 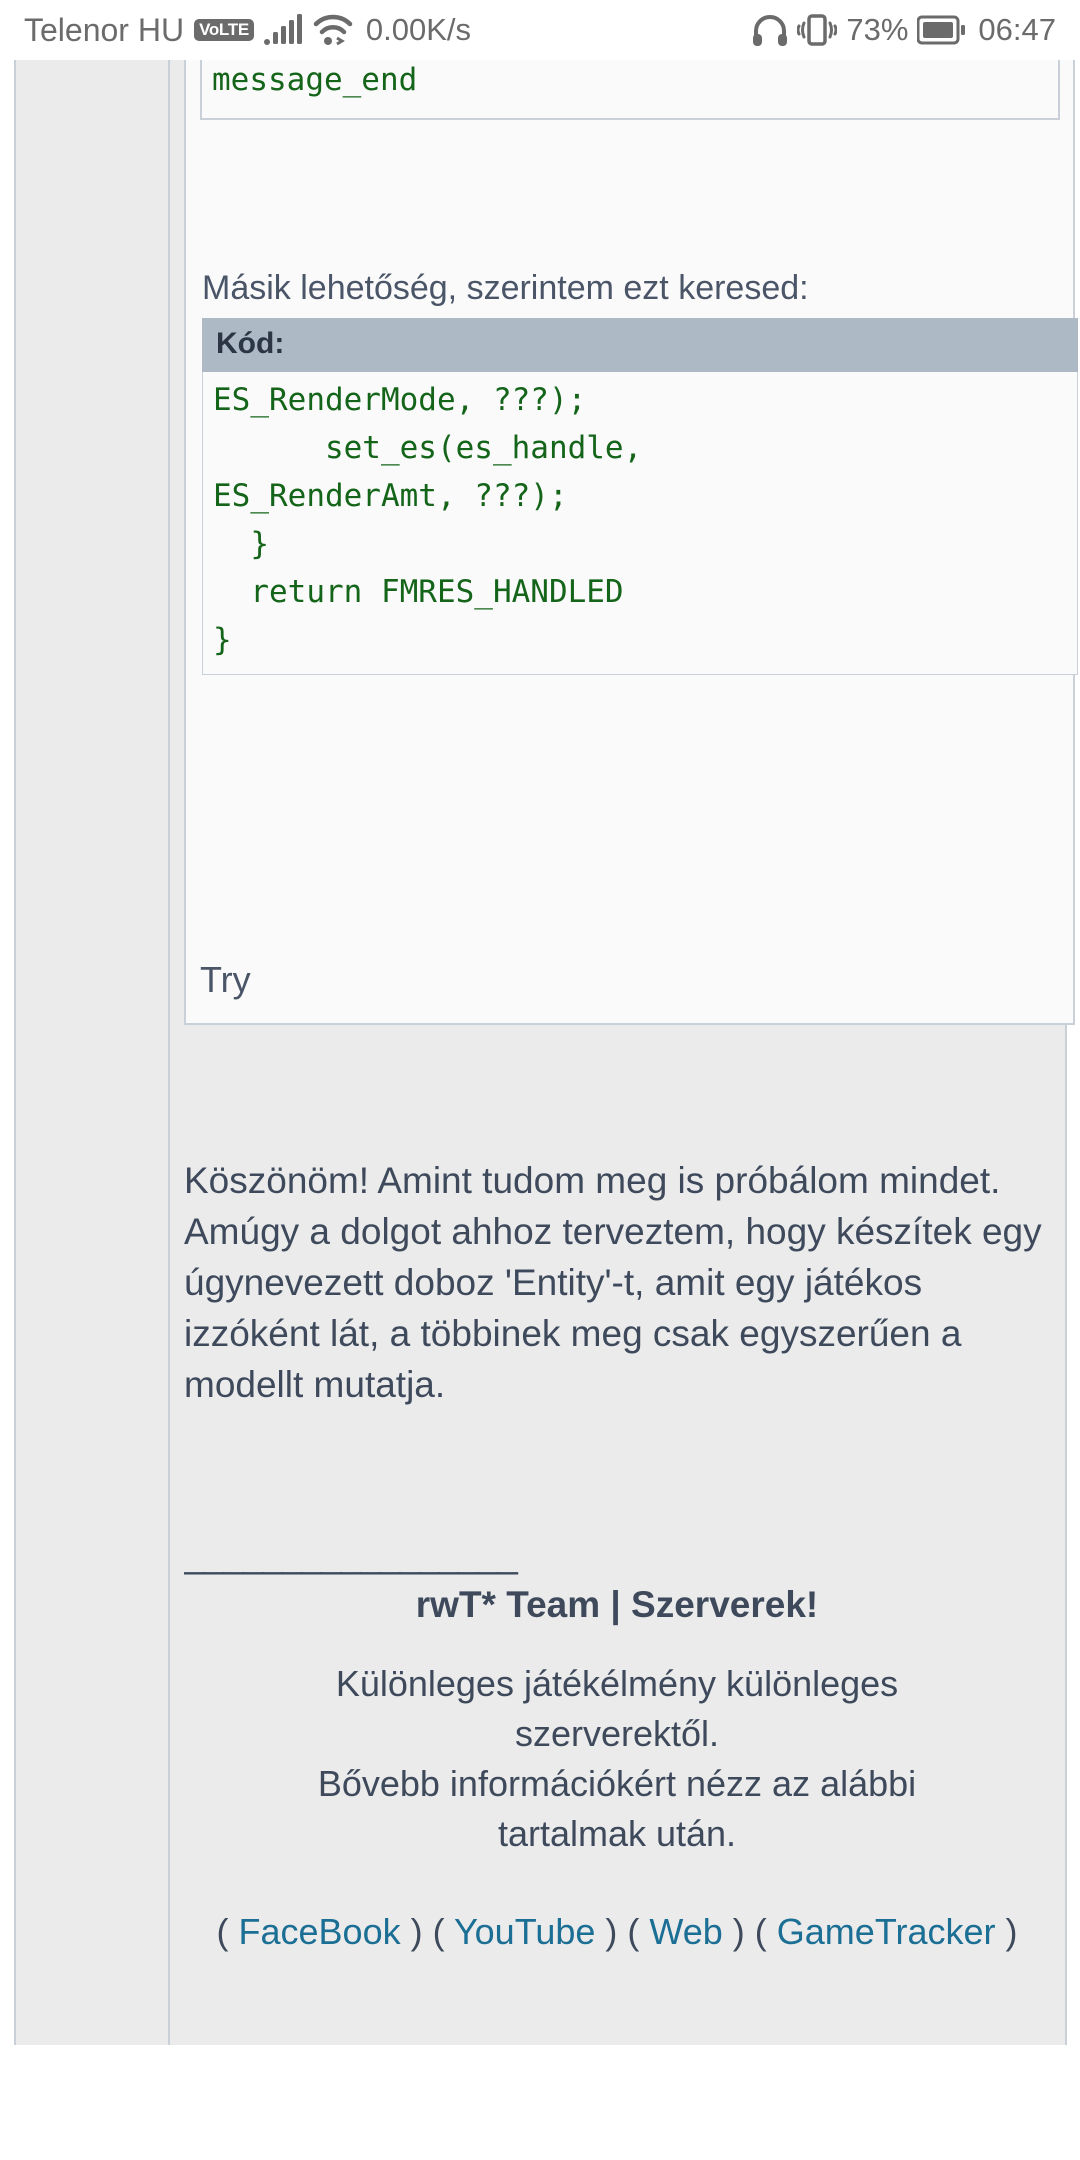 I want to click on battery-icon, so click(x=941, y=30).